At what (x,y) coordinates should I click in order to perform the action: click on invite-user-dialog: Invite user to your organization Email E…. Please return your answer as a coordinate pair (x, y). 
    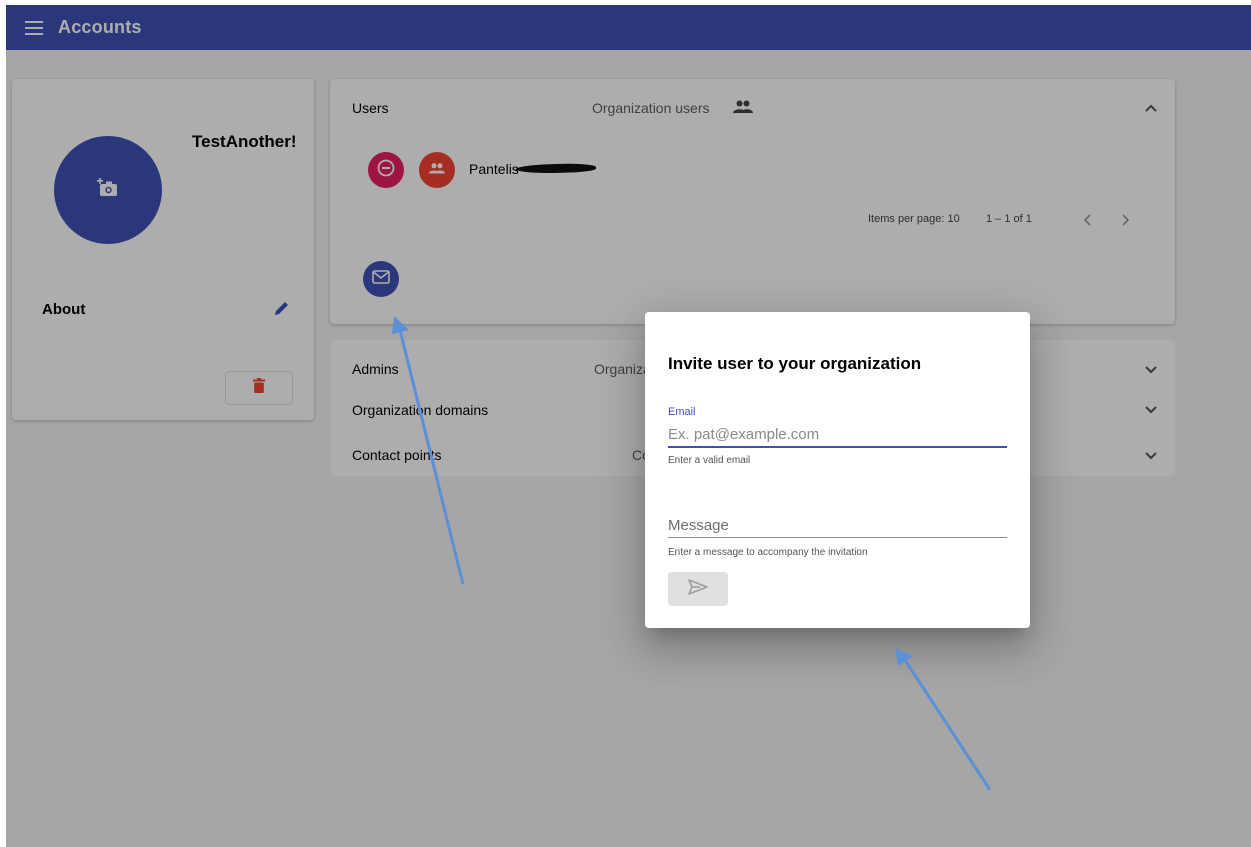
    Looking at the image, I should click on (837, 470).